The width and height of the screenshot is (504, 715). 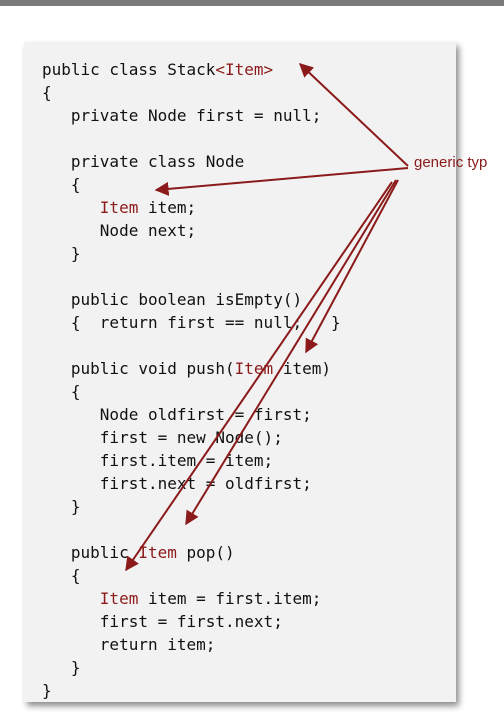 What do you see at coordinates (352, 266) in the screenshot?
I see `arrow-to-push-param` at bounding box center [352, 266].